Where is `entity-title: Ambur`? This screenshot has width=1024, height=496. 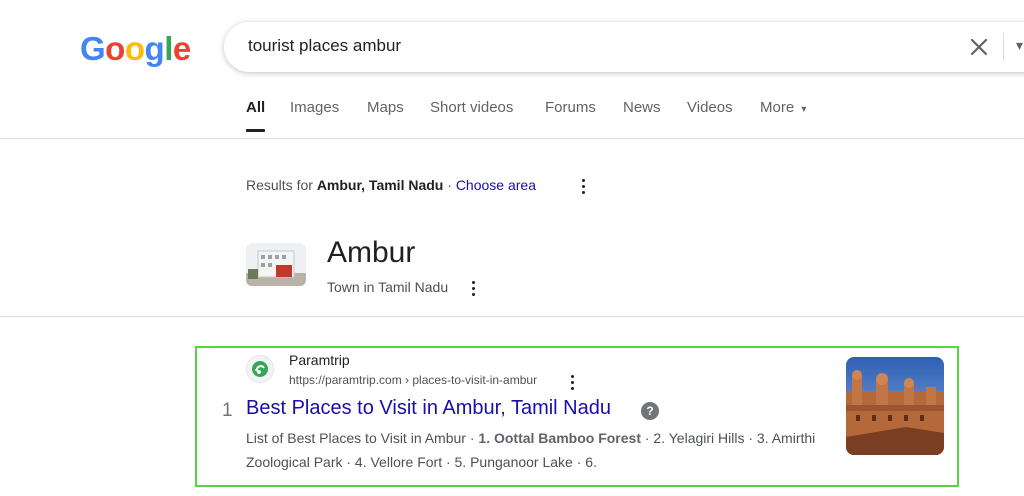 entity-title: Ambur is located at coordinates (371, 252).